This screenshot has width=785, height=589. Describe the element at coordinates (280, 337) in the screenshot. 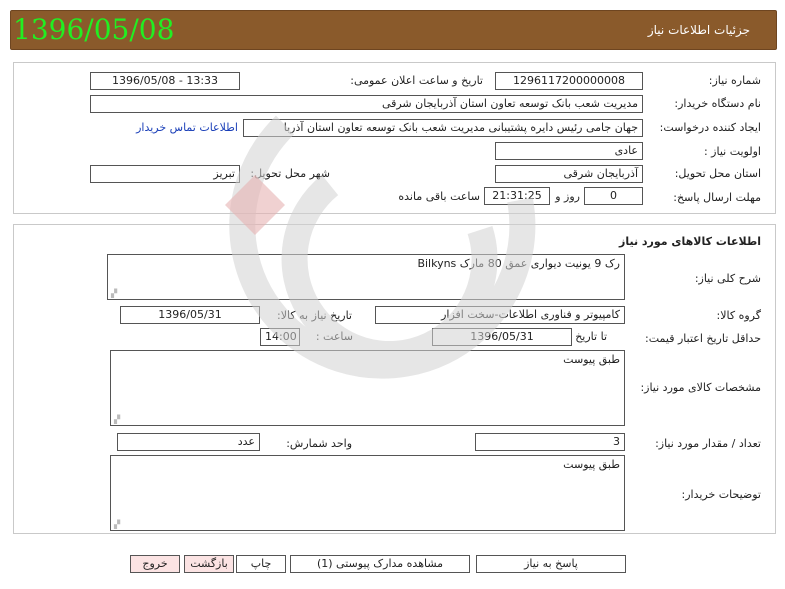

I see `hour-field: 14:00` at that location.